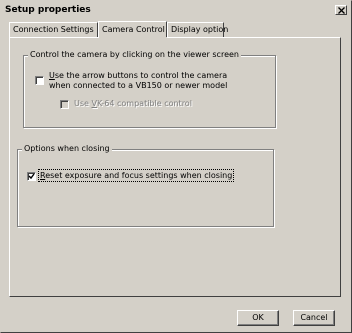 The width and height of the screenshot is (352, 333). What do you see at coordinates (176, 11) in the screenshot?
I see `title-bar: Setup properties` at bounding box center [176, 11].